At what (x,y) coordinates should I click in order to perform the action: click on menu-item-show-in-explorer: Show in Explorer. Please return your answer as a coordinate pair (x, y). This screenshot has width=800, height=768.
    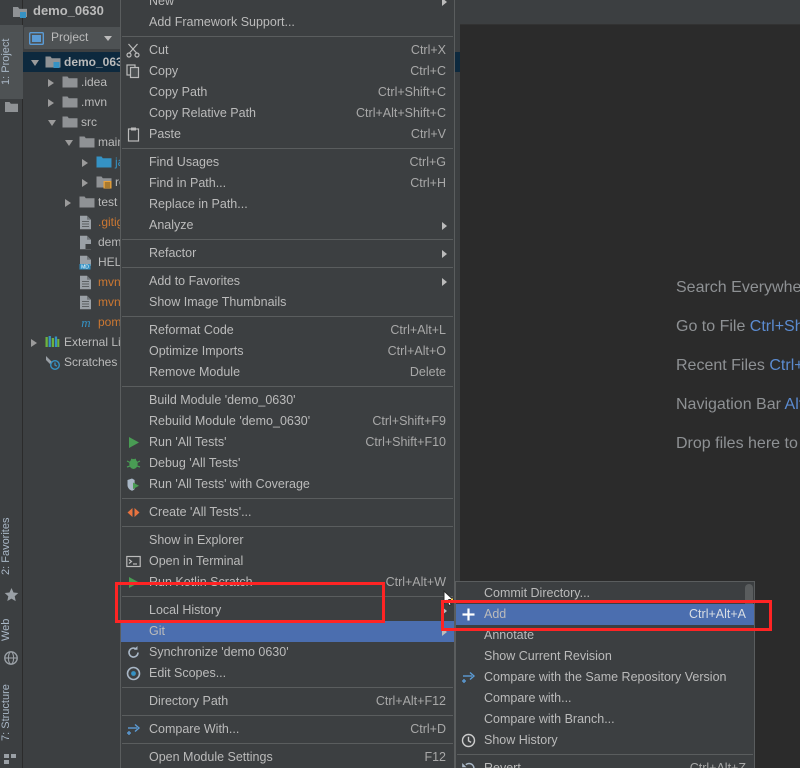
    Looking at the image, I should click on (287, 540).